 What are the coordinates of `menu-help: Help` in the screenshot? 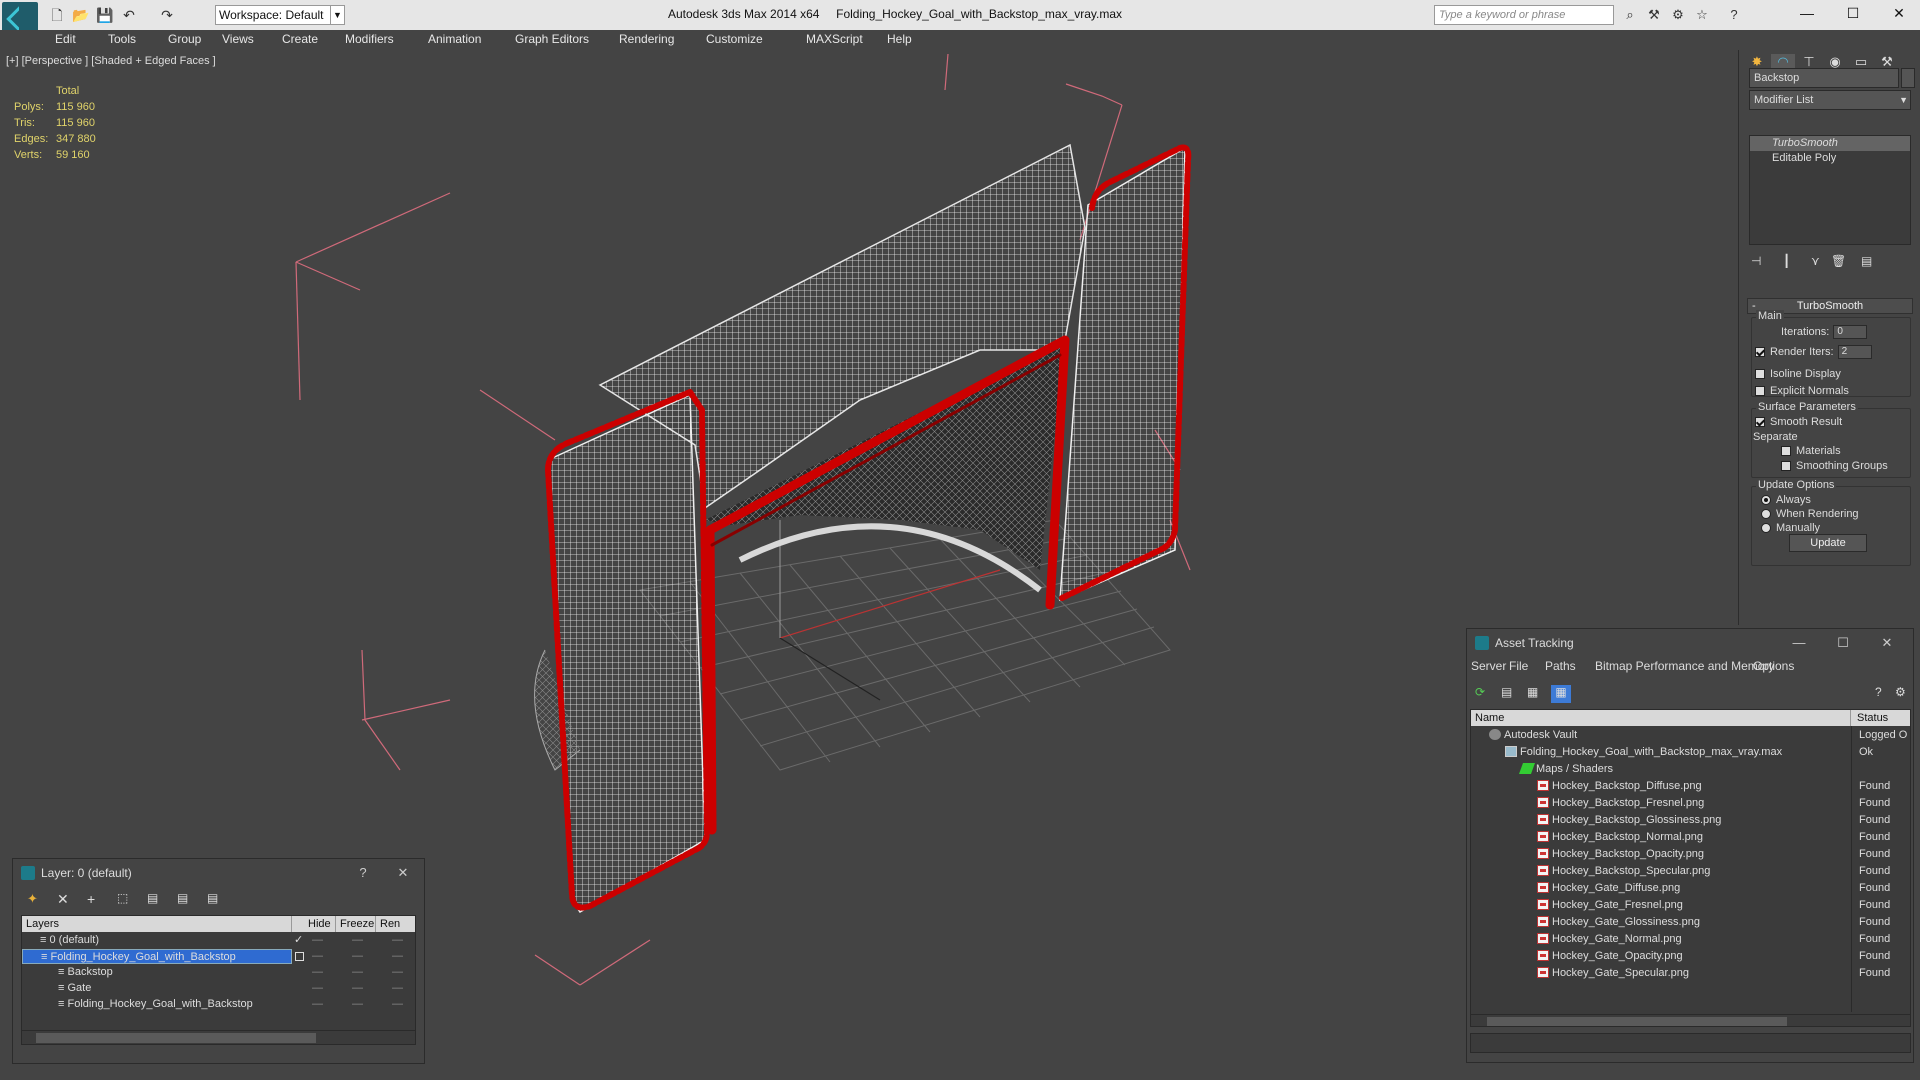 It's located at (899, 39).